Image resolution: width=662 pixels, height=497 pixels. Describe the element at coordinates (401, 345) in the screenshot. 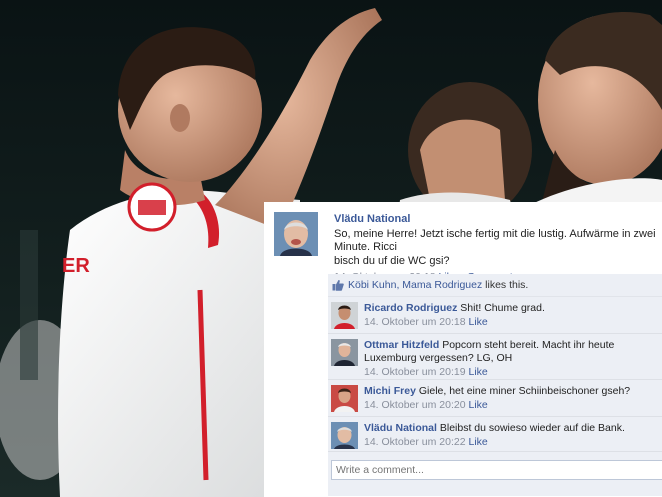

I see `comment-author-link: Ottmar Hitzfeld` at that location.